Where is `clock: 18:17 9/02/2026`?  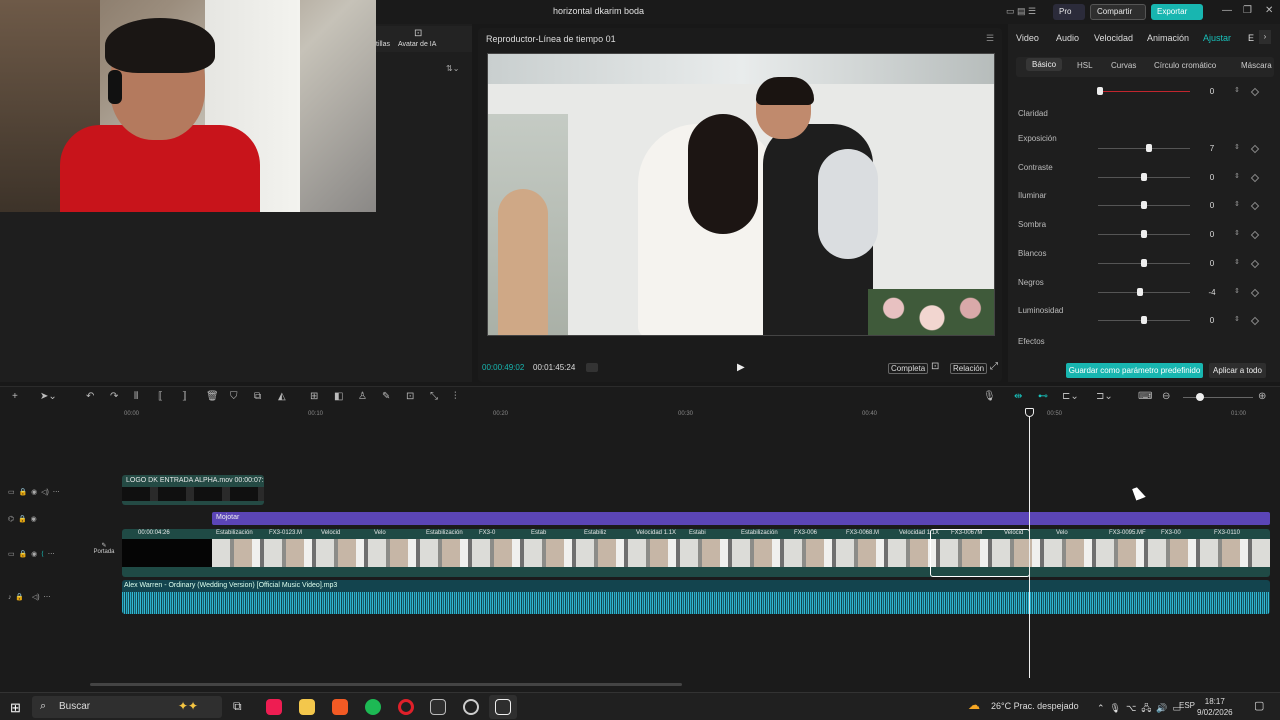
clock: 18:17 9/02/2026 is located at coordinates (1215, 707).